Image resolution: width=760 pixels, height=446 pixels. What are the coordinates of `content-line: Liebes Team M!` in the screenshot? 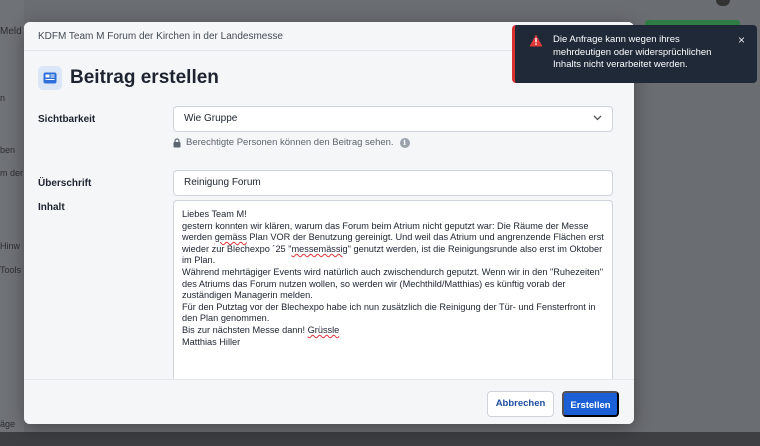 It's located at (214, 214).